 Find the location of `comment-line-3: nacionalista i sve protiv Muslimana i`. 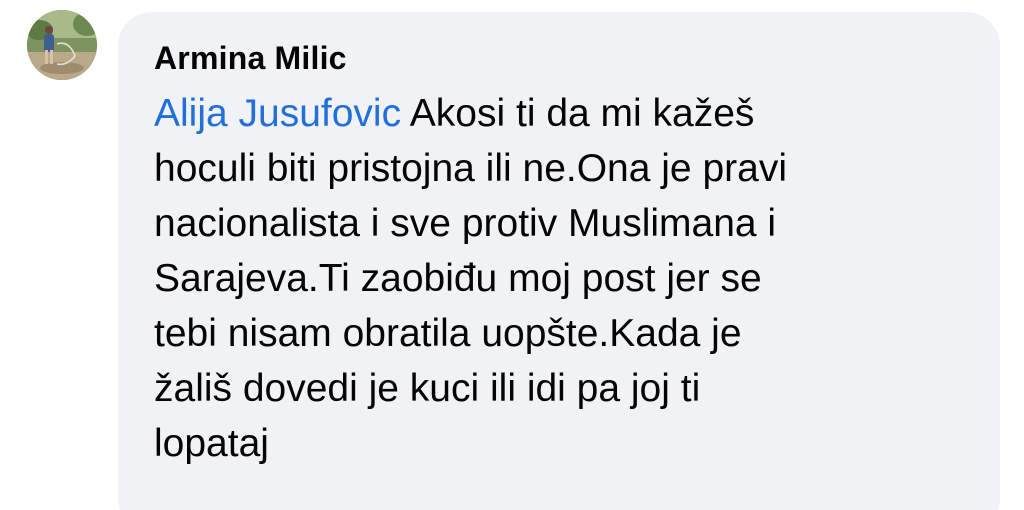

comment-line-3: nacionalista i sve protiv Muslimana i is located at coordinates (465, 223).